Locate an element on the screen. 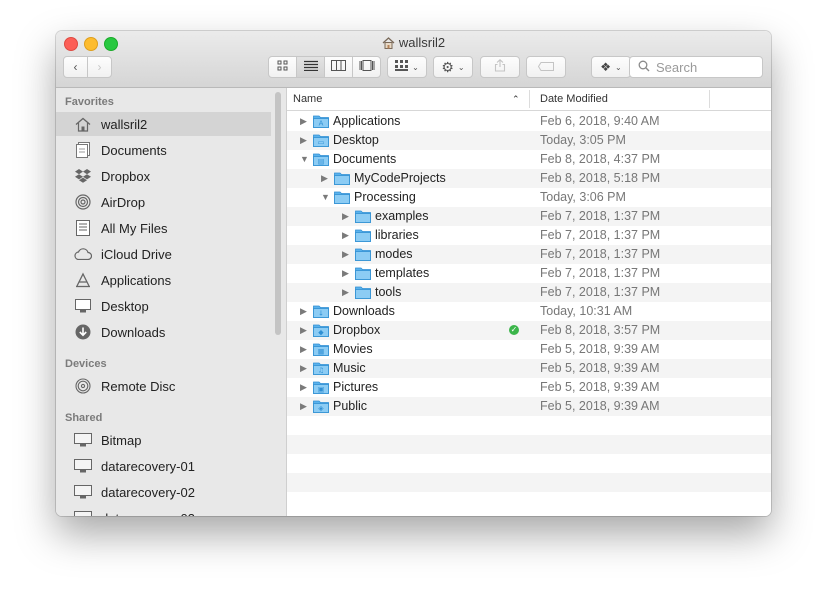  arrange-button: ⌄ is located at coordinates (407, 67).